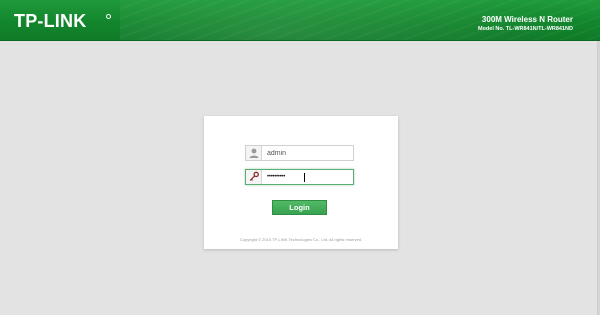 This screenshot has width=600, height=315. I want to click on password-input, so click(308, 177).